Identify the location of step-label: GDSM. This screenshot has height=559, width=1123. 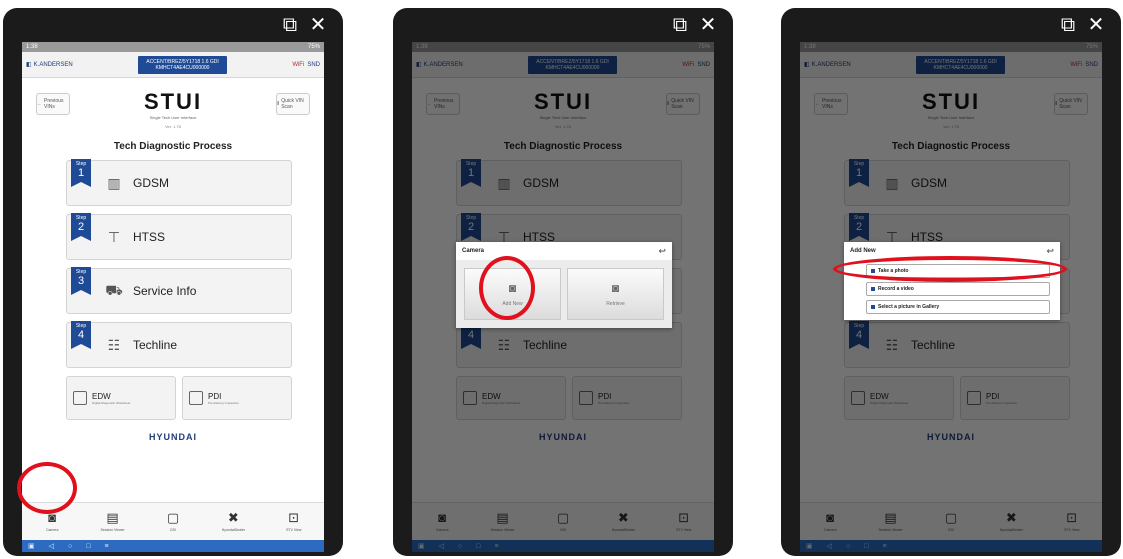
(151, 183).